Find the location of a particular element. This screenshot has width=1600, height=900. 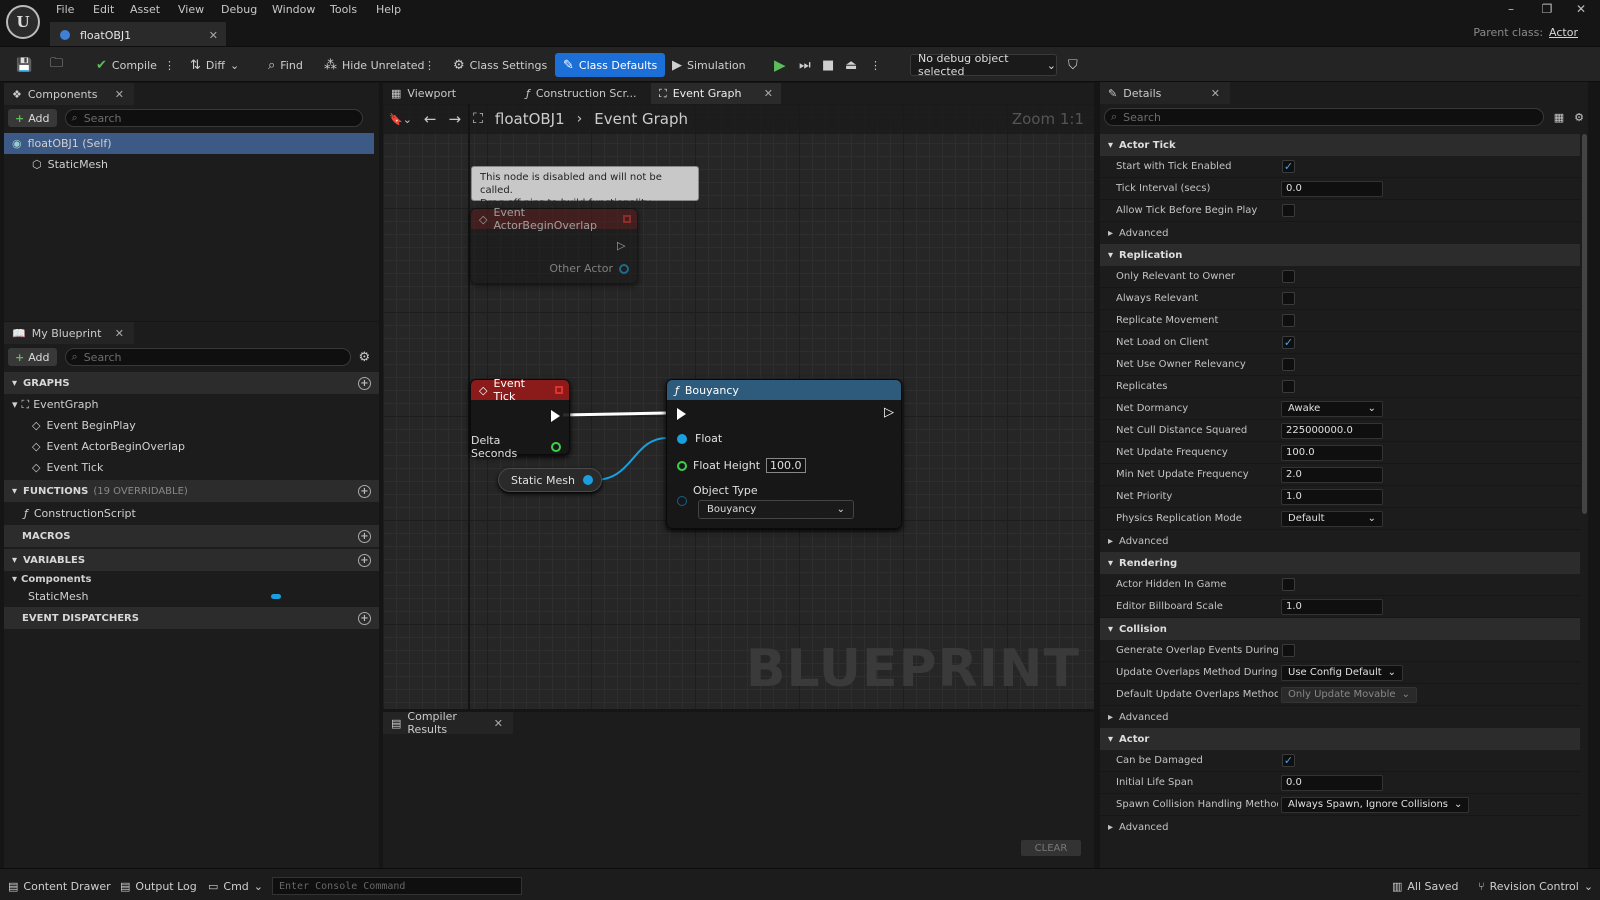

delta-seconds-pin: Delta Seconds is located at coordinates (516, 447).